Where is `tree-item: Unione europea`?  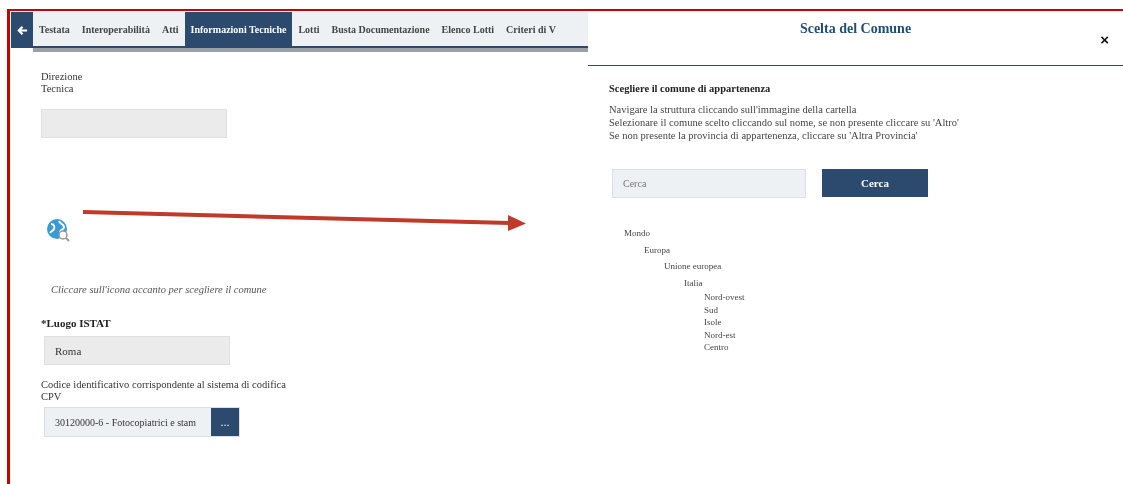
tree-item: Unione europea is located at coordinates (893, 266).